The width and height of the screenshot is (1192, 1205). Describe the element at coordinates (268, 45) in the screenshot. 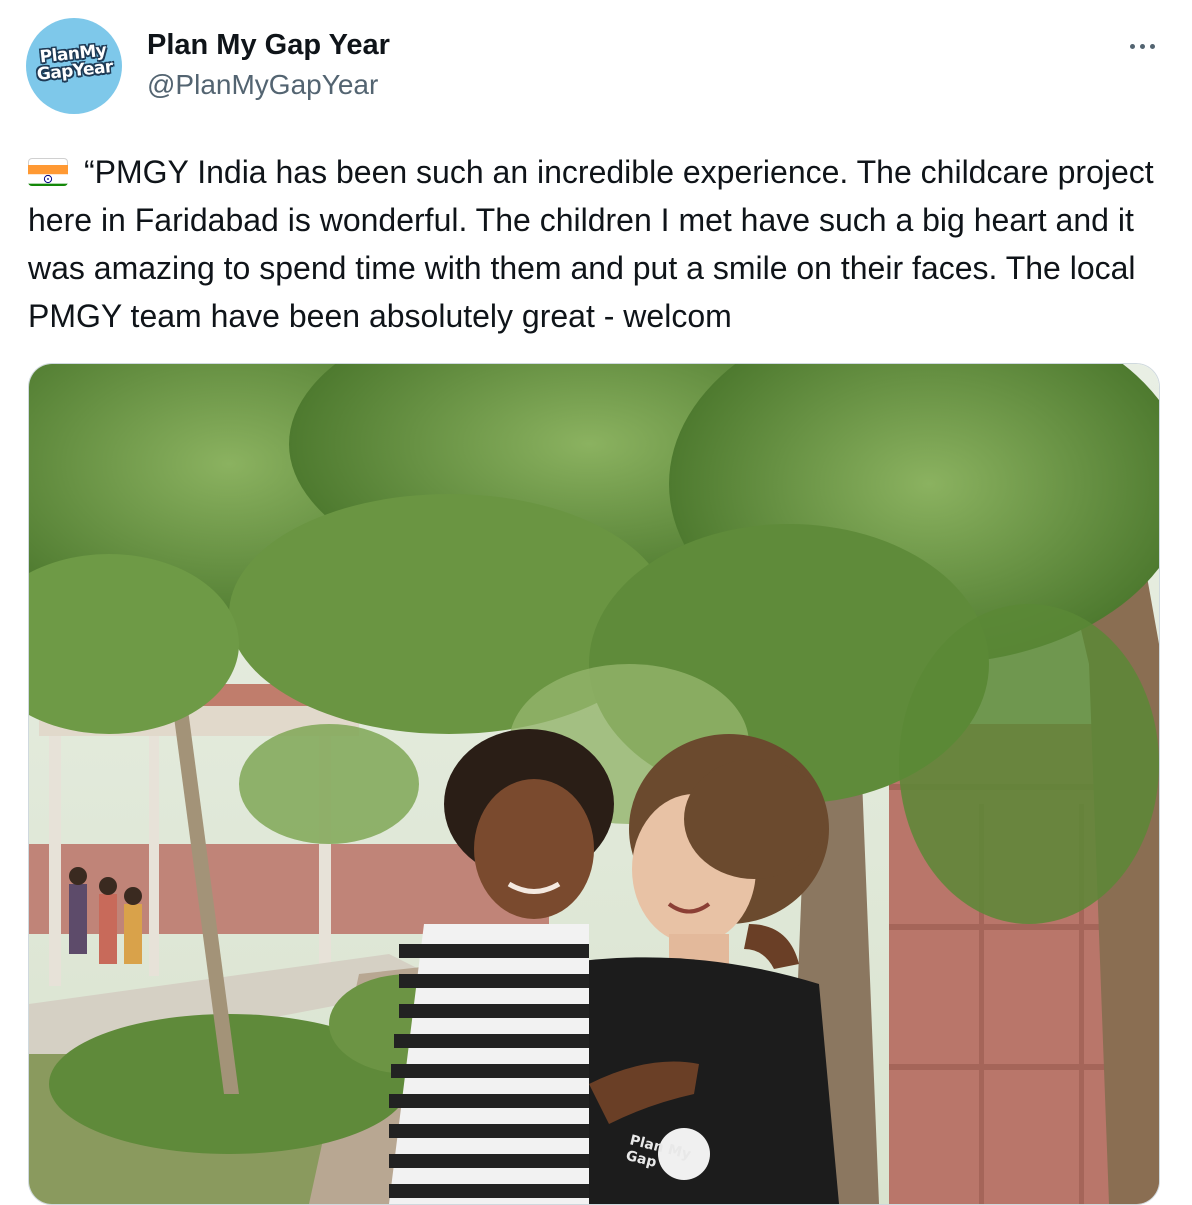

I see `author-display-name: Plan My Gap Year` at that location.